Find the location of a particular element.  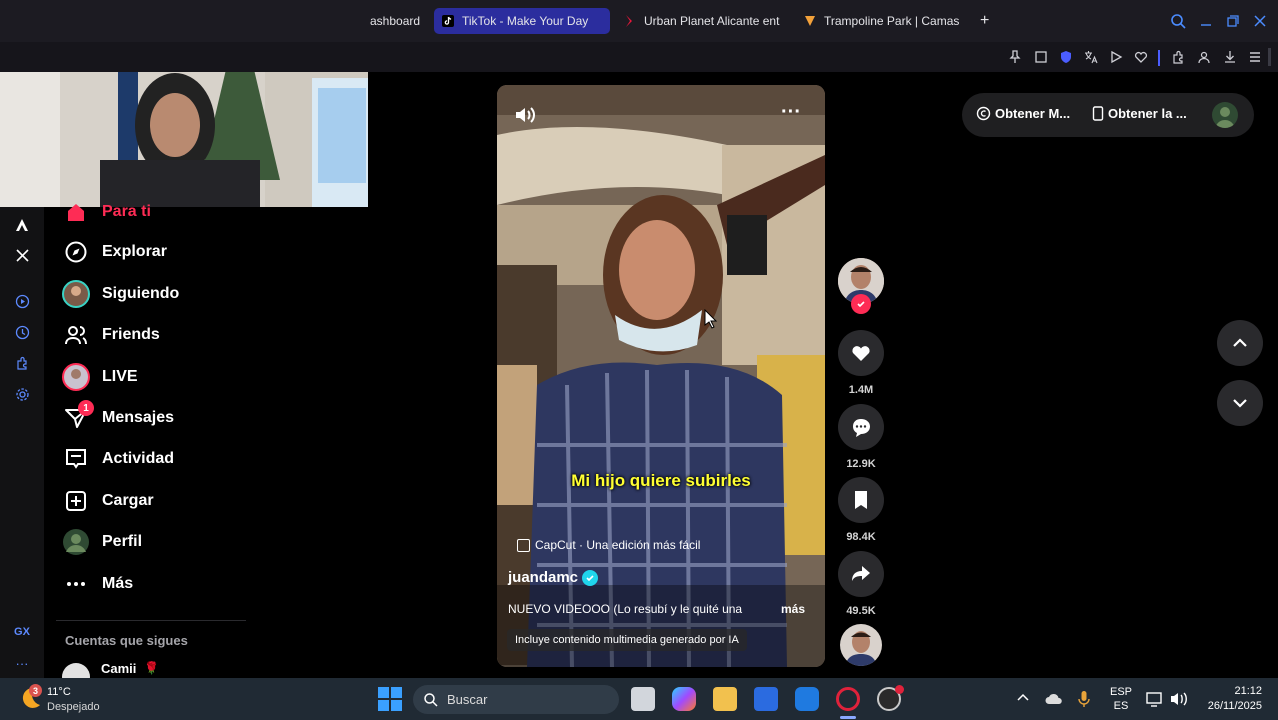

nav-friends: Friends is located at coordinates (111, 335).